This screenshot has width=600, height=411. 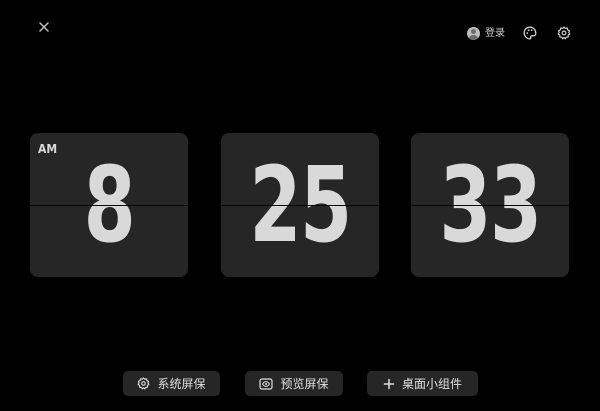 I want to click on desktop-widget-button: 桌面小组件, so click(x=422, y=383).